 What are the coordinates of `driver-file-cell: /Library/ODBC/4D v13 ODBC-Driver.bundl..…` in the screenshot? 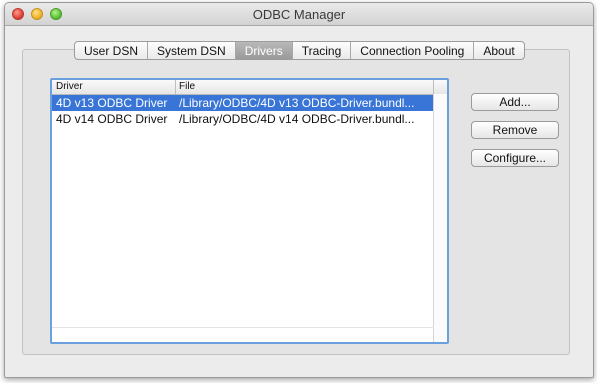 It's located at (297, 103).